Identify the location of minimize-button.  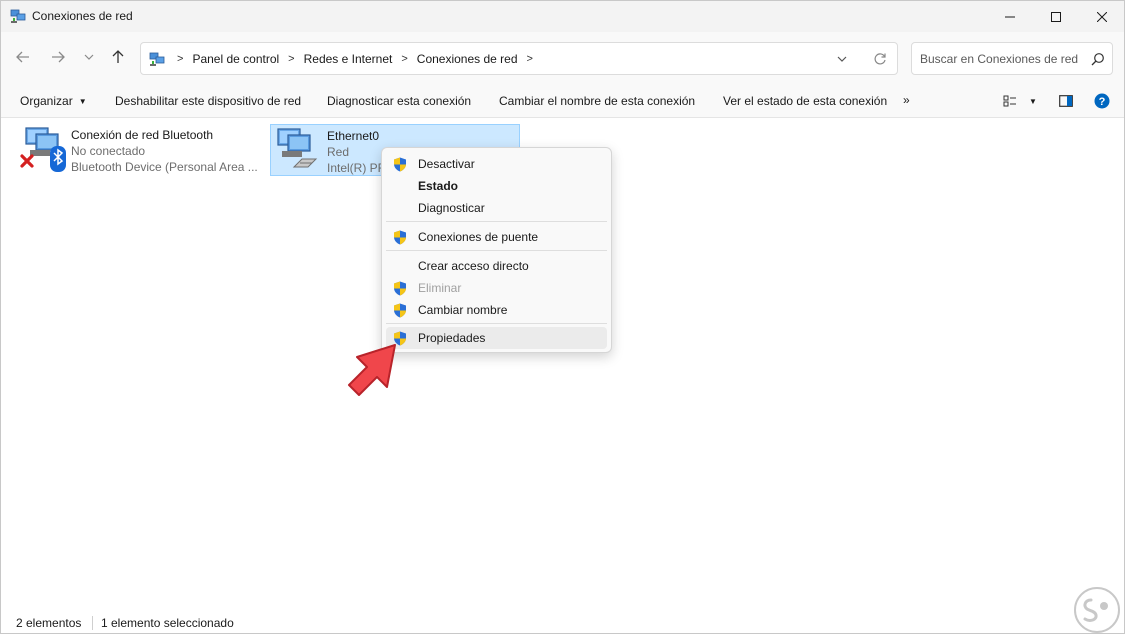
(1010, 16).